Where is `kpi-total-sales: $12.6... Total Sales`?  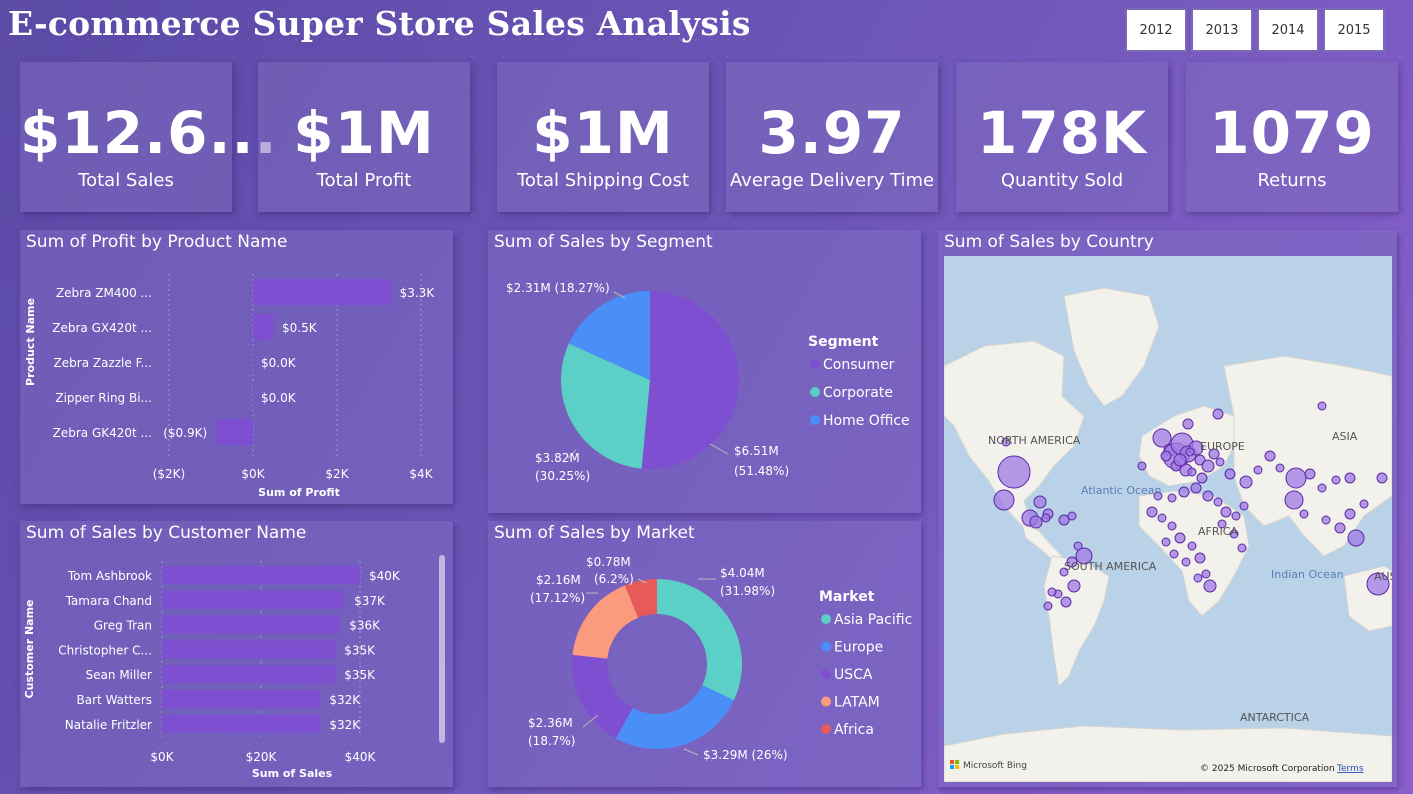 kpi-total-sales: $12.6... Total Sales is located at coordinates (148, 137).